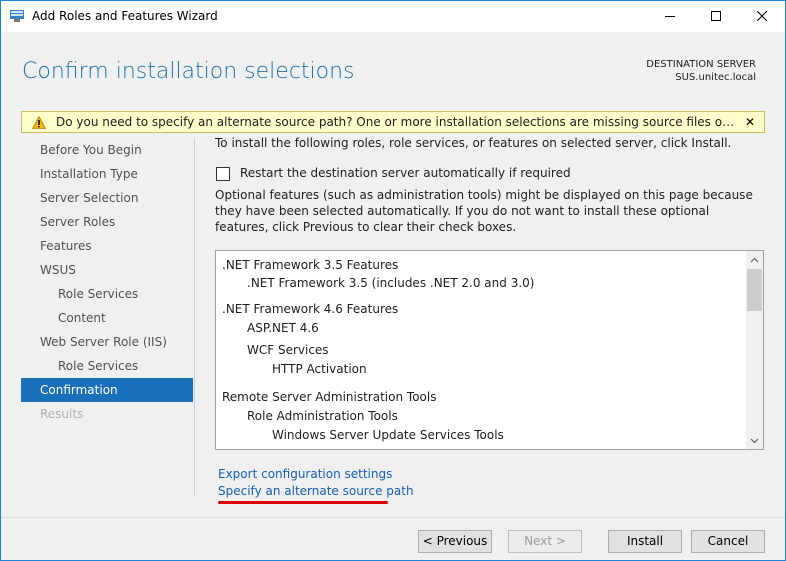 Image resolution: width=786 pixels, height=561 pixels. What do you see at coordinates (194, 317) in the screenshot?
I see `nav-divider` at bounding box center [194, 317].